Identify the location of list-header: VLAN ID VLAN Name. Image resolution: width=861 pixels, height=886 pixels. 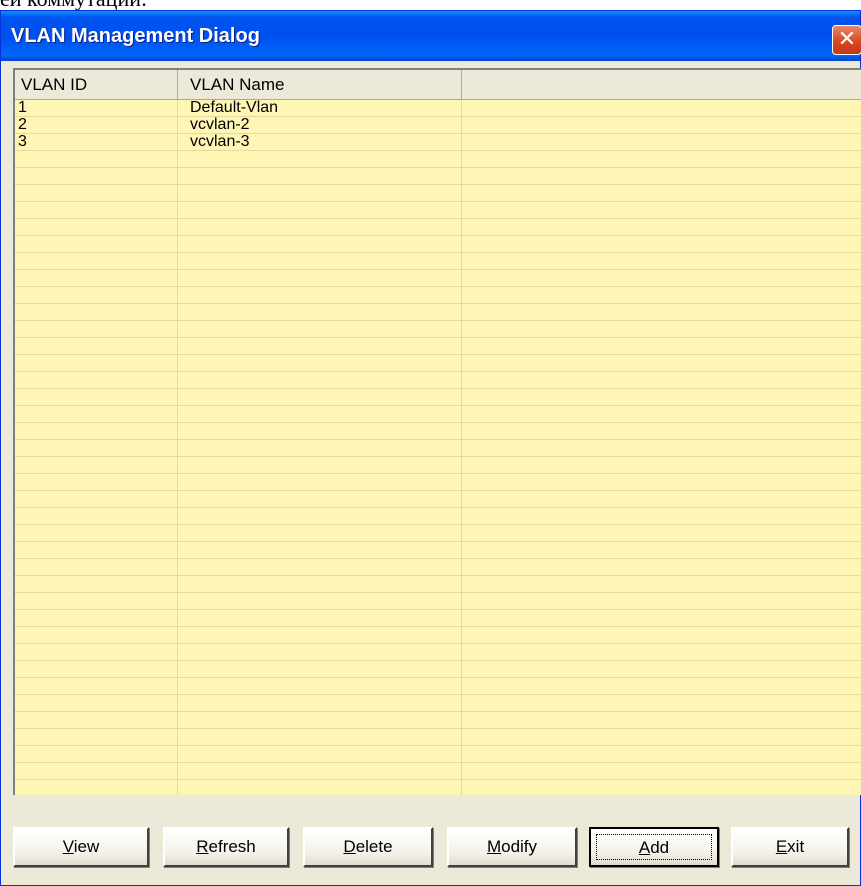
(438, 85).